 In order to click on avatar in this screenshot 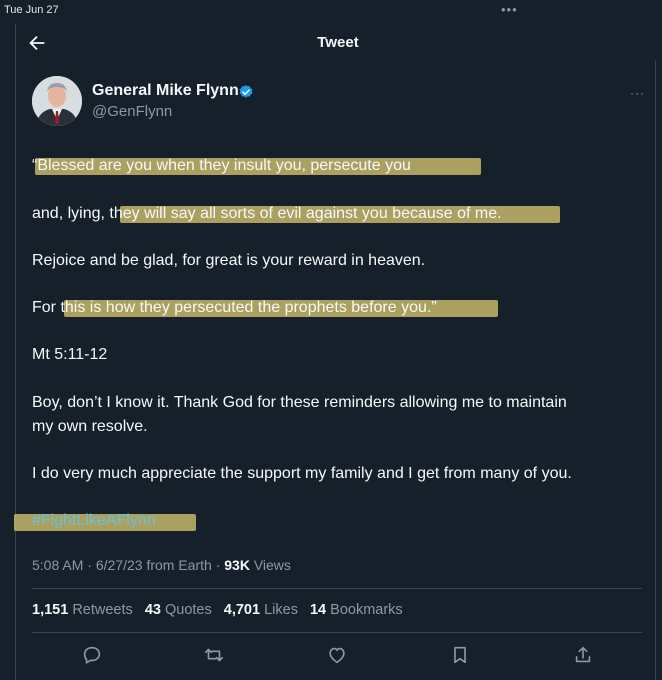, I will do `click(57, 101)`.